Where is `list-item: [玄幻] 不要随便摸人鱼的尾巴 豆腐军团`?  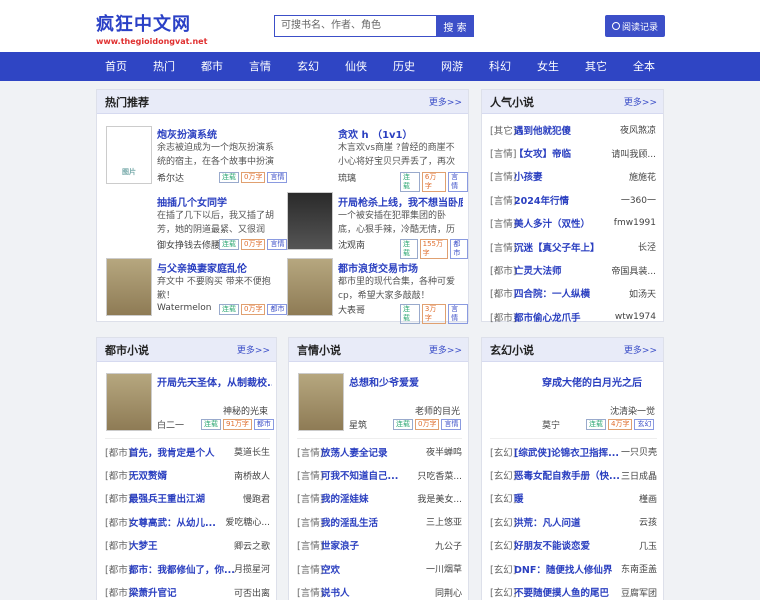 list-item: [玄幻] 不要随便摸人鱼的尾巴 豆腐军团 is located at coordinates (573, 590).